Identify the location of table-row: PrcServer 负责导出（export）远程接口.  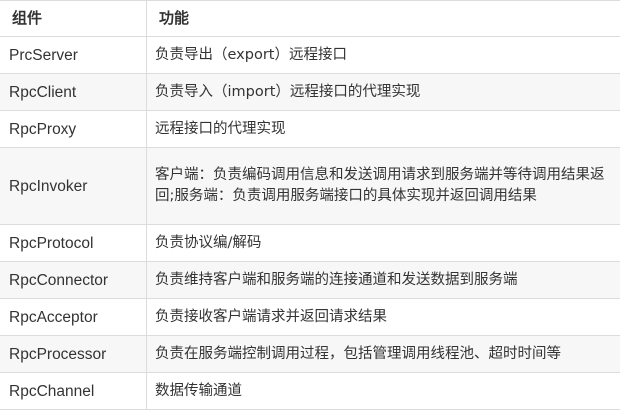
(310, 55).